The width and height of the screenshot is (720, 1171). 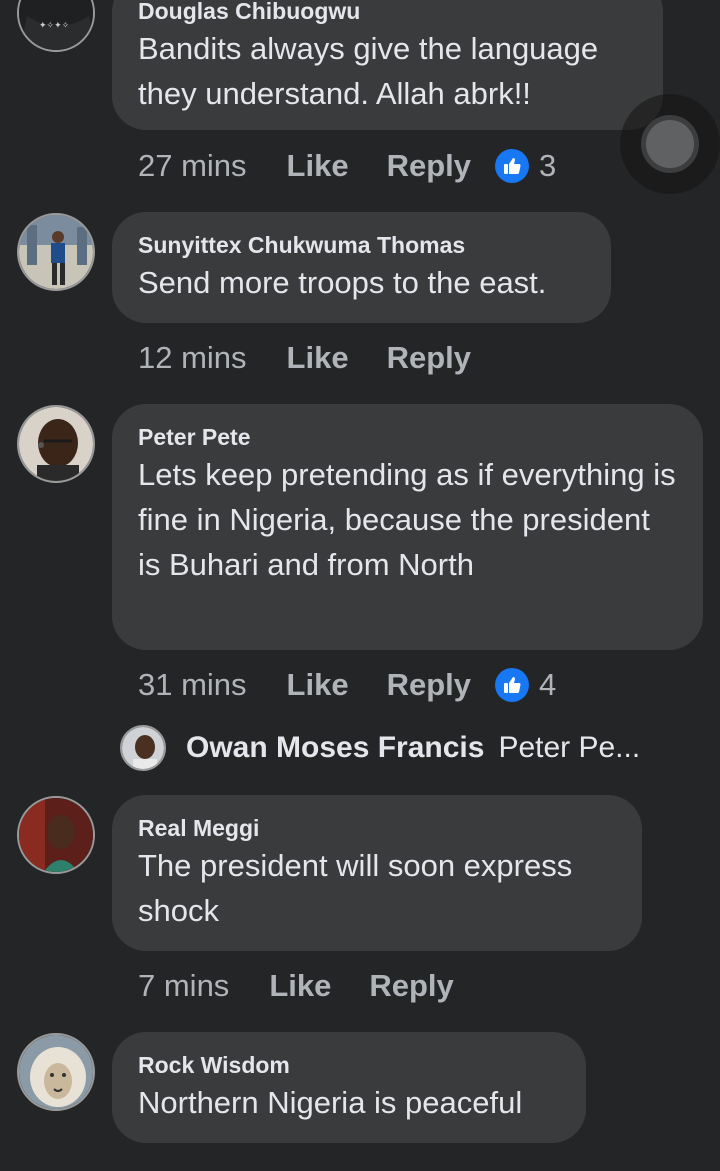 I want to click on comment-time: 27 mins, so click(x=192, y=166).